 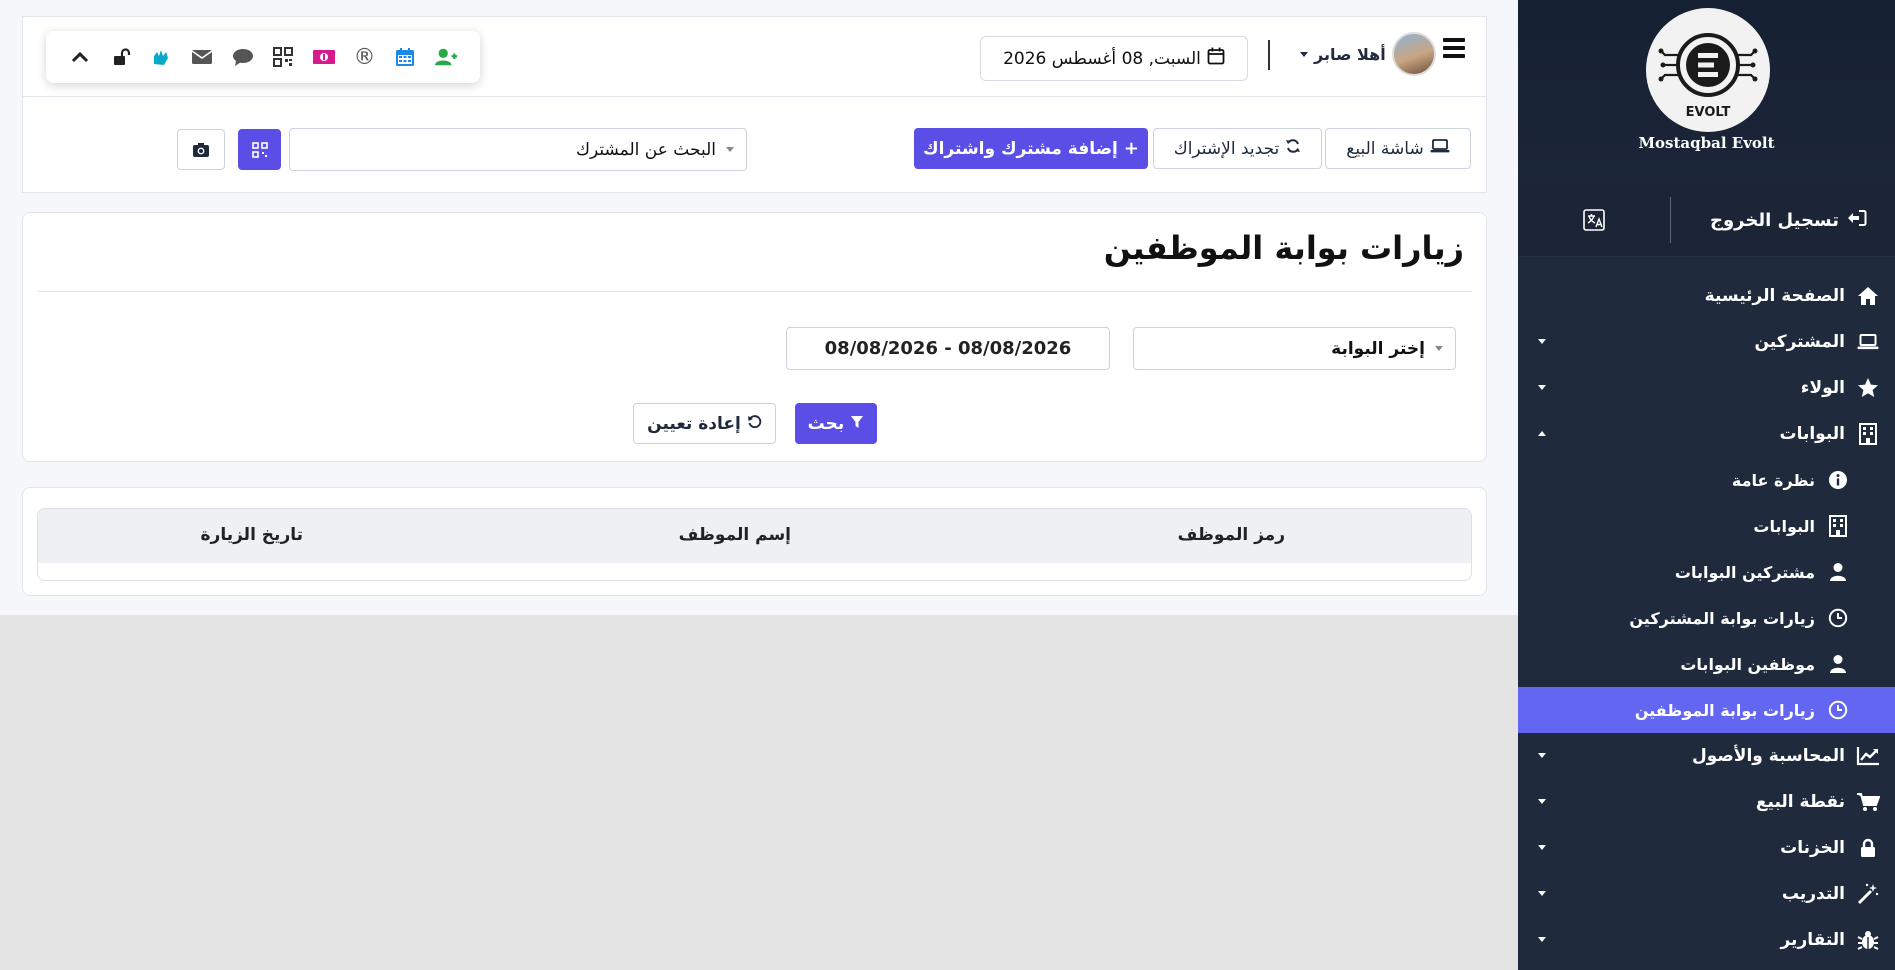 I want to click on sidebar-item-home: الصفحة الرئيسية, so click(x=1706, y=296).